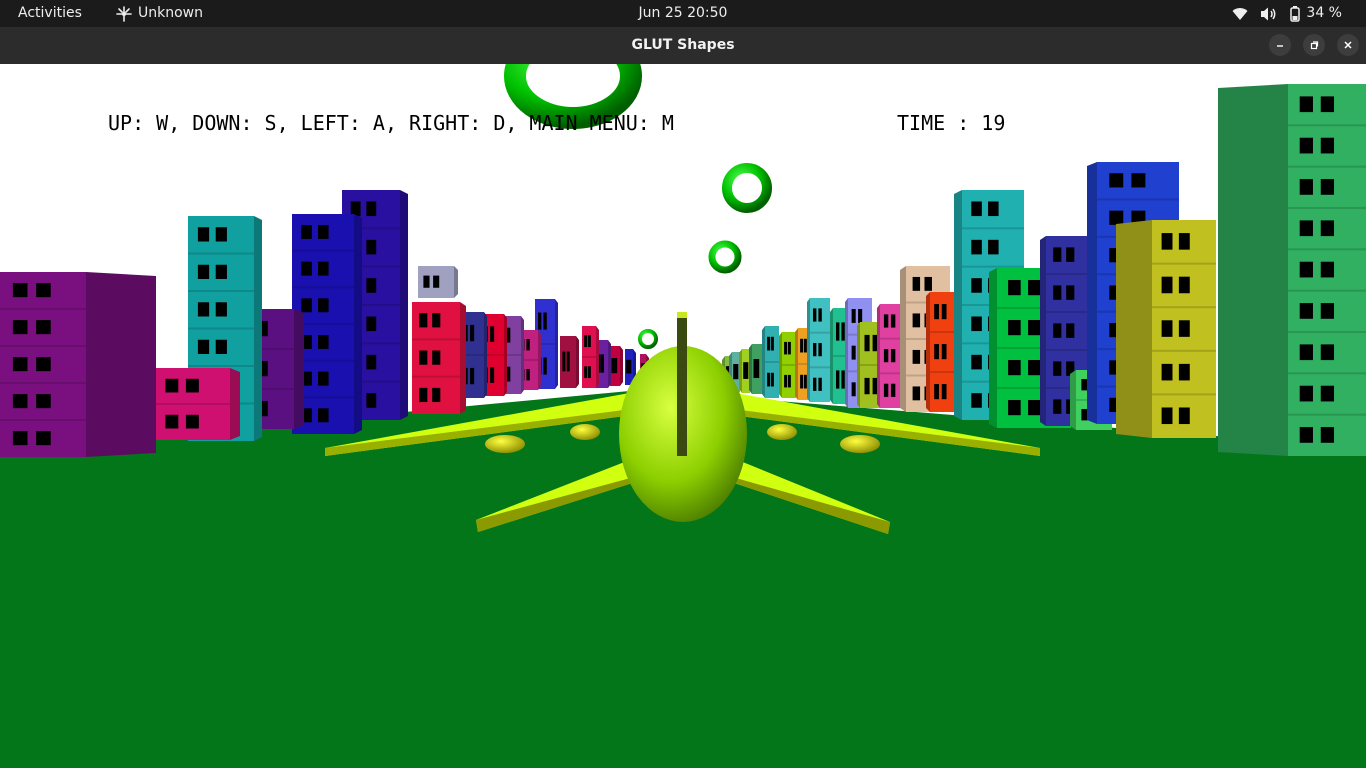 The height and width of the screenshot is (768, 1366). I want to click on system-top-bar: Activities Unknown Jun 25 20:50 34 %, so click(683, 13).